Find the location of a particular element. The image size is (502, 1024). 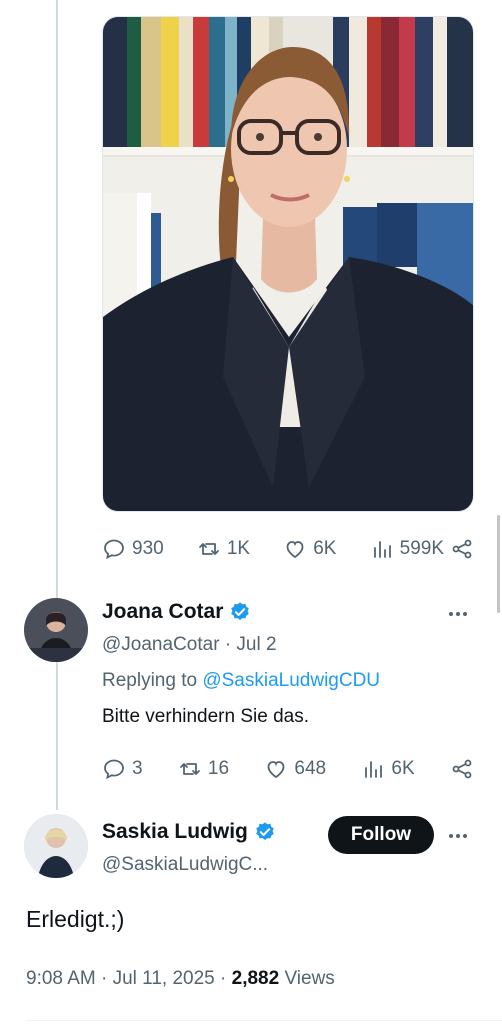

repost-count: 16 is located at coordinates (218, 768).